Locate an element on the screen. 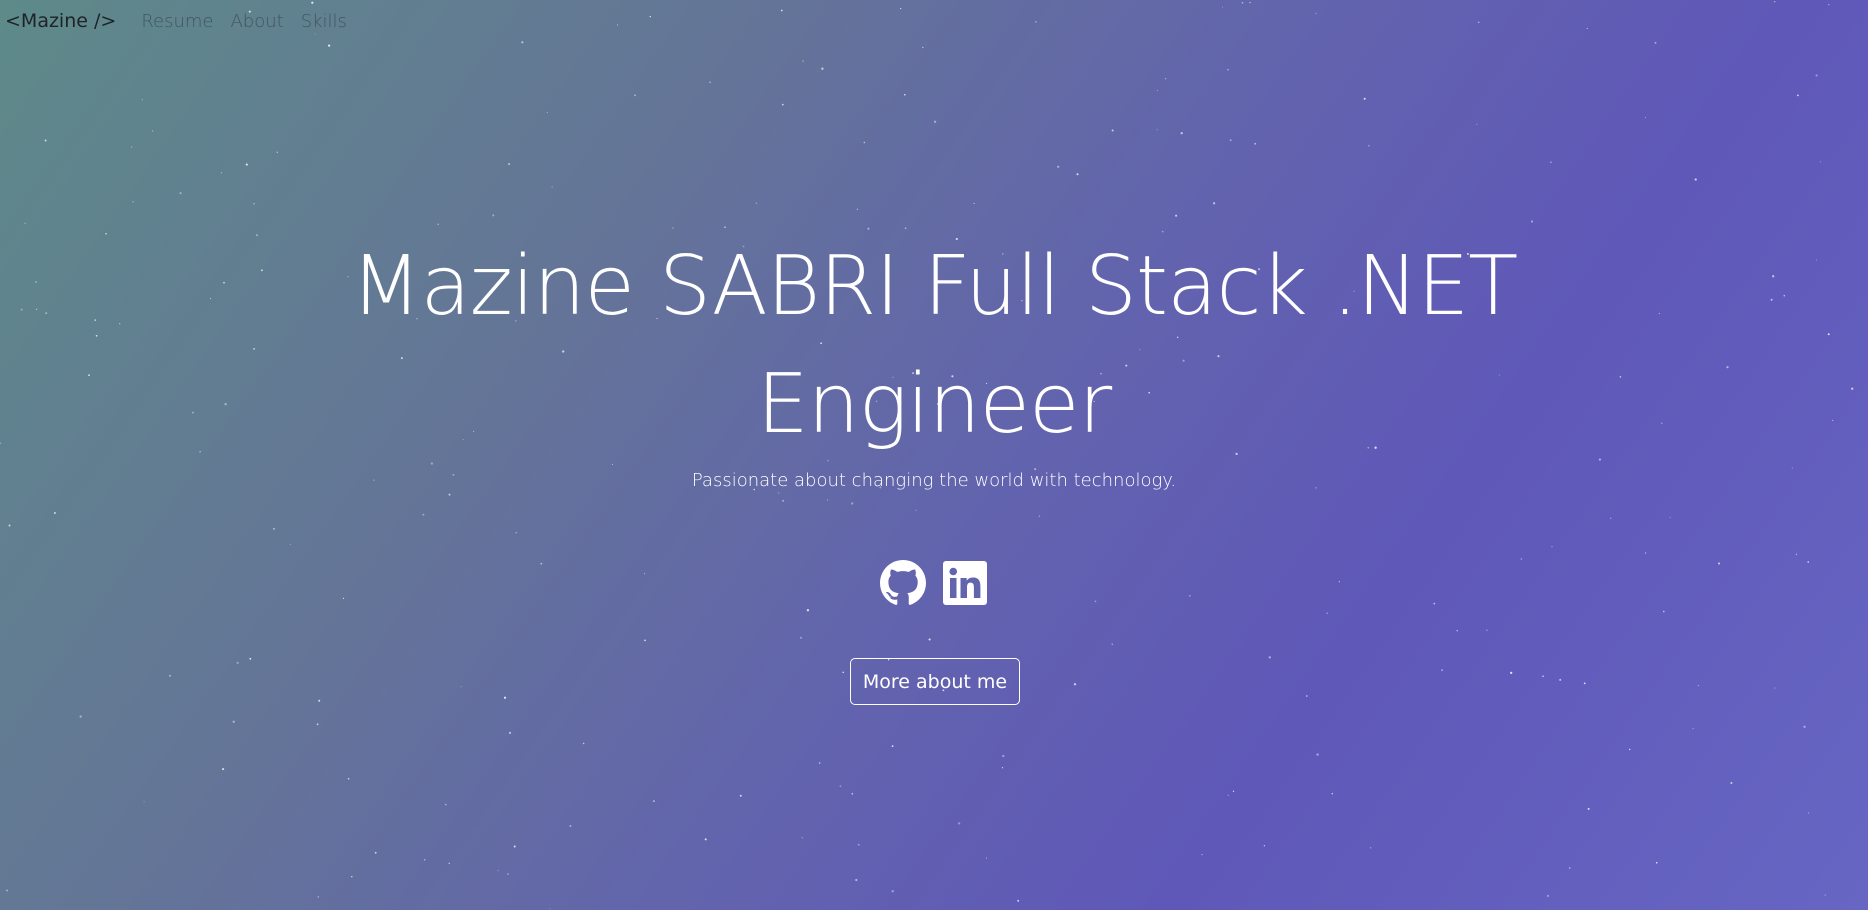 This screenshot has height=910, width=1868. top-navbar: <Mazine /> Resume About Skills is located at coordinates (182, 21).